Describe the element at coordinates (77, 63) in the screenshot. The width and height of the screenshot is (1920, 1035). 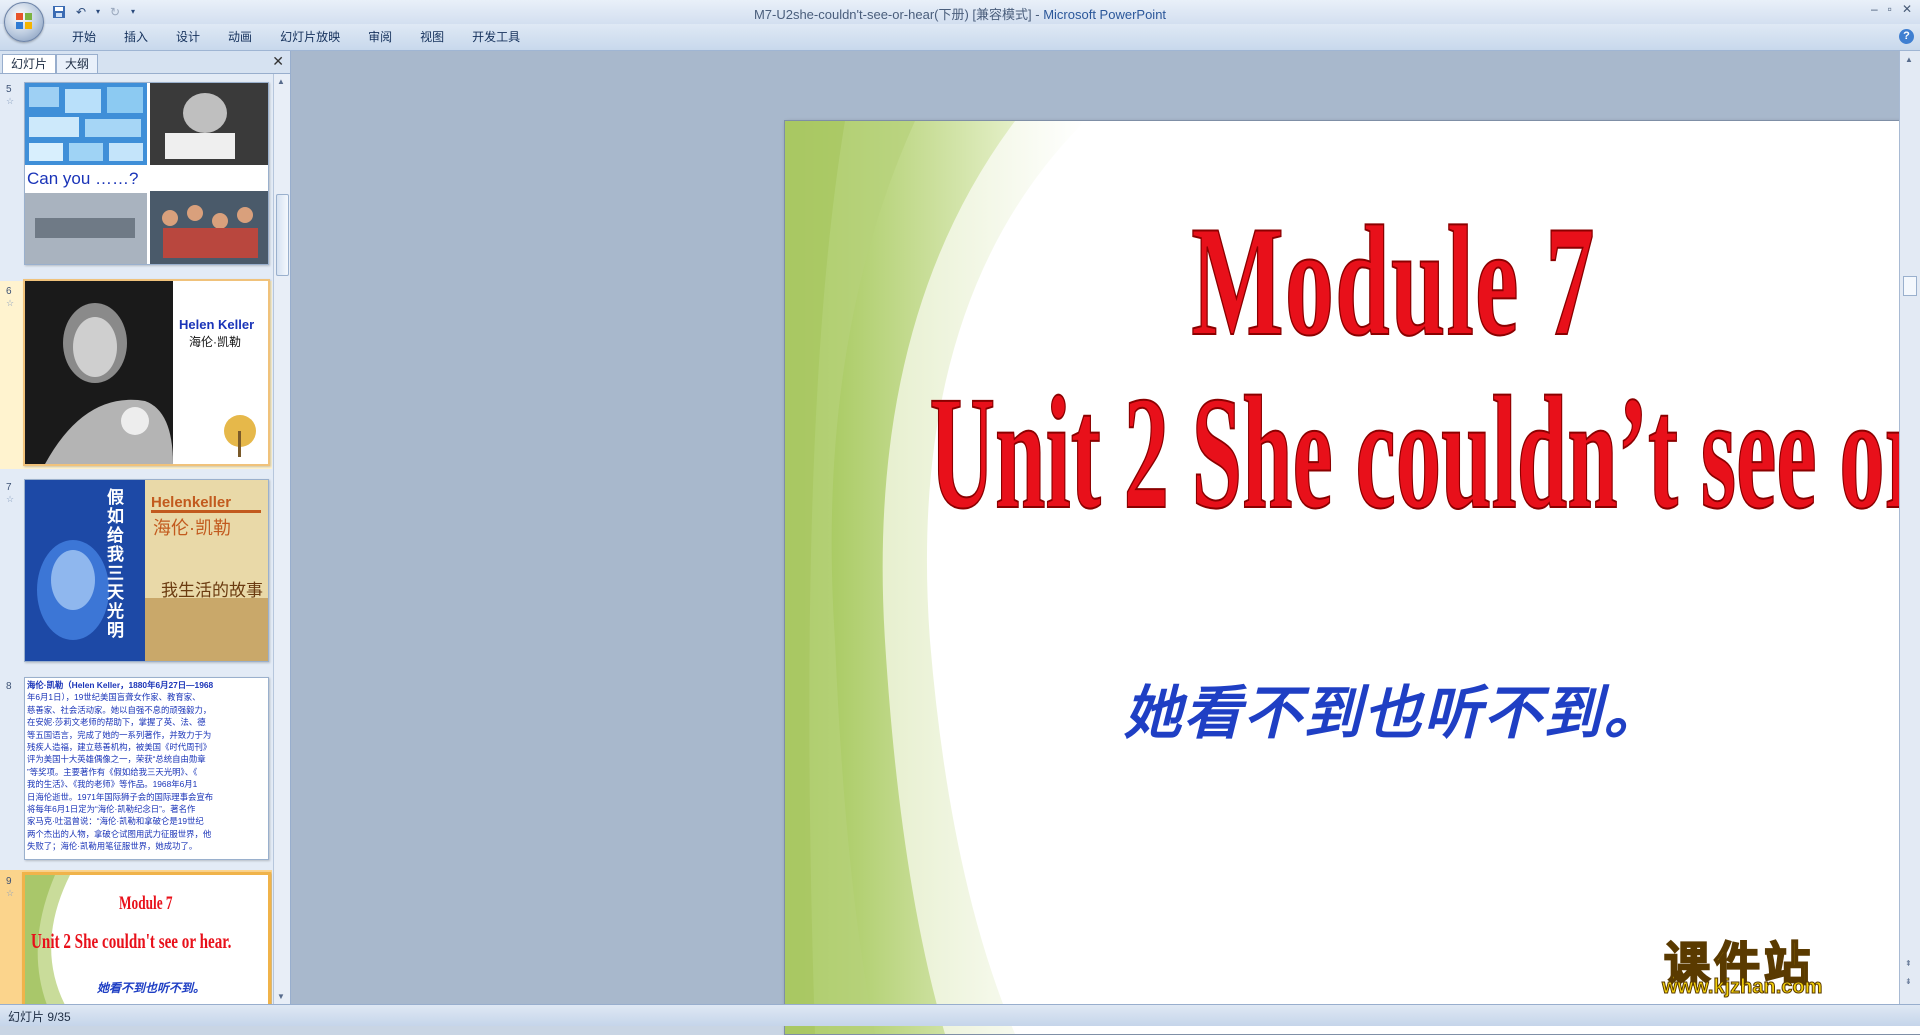
I see `tab-outline: 大纲` at that location.